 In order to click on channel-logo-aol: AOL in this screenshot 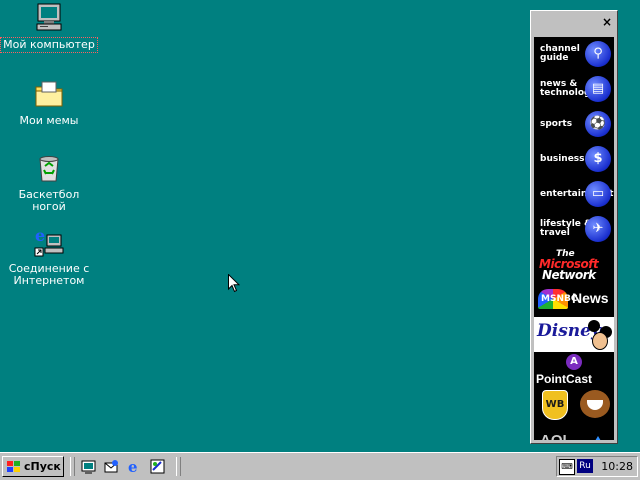, I will do `click(574, 431)`.